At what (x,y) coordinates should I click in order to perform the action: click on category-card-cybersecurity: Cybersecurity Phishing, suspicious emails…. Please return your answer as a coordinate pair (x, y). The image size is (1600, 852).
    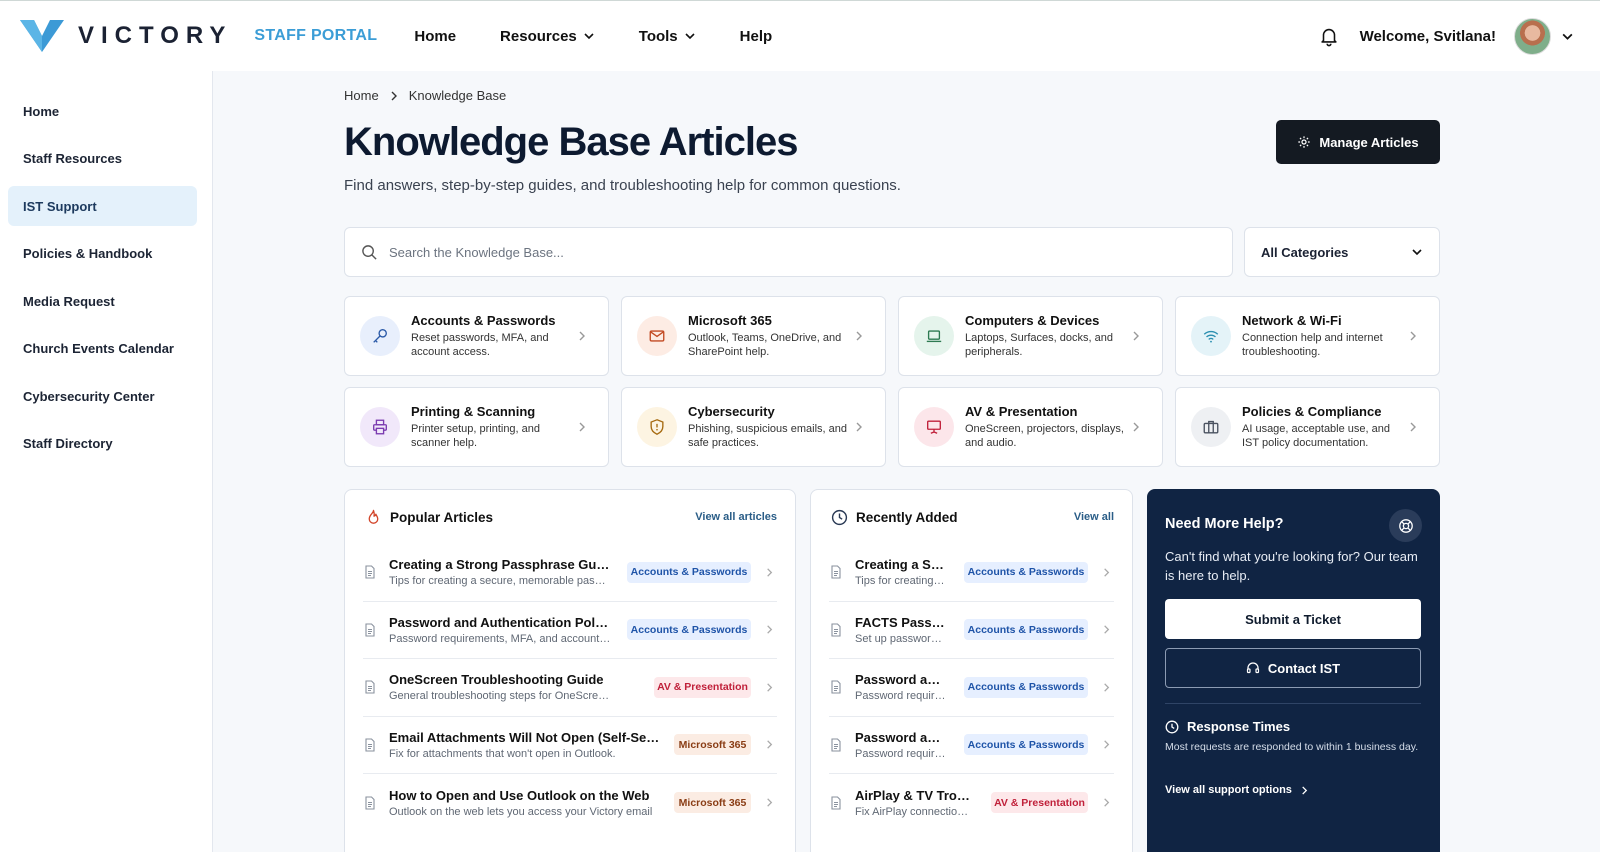
    Looking at the image, I should click on (753, 427).